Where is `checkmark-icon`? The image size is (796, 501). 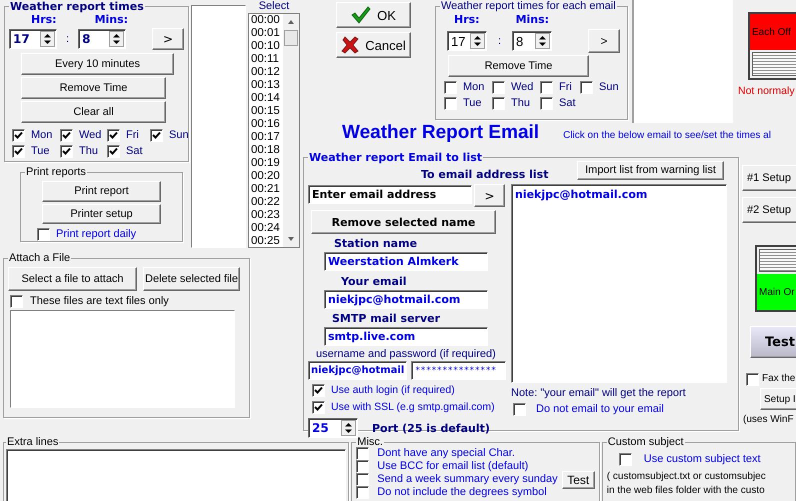
checkmark-icon is located at coordinates (361, 15).